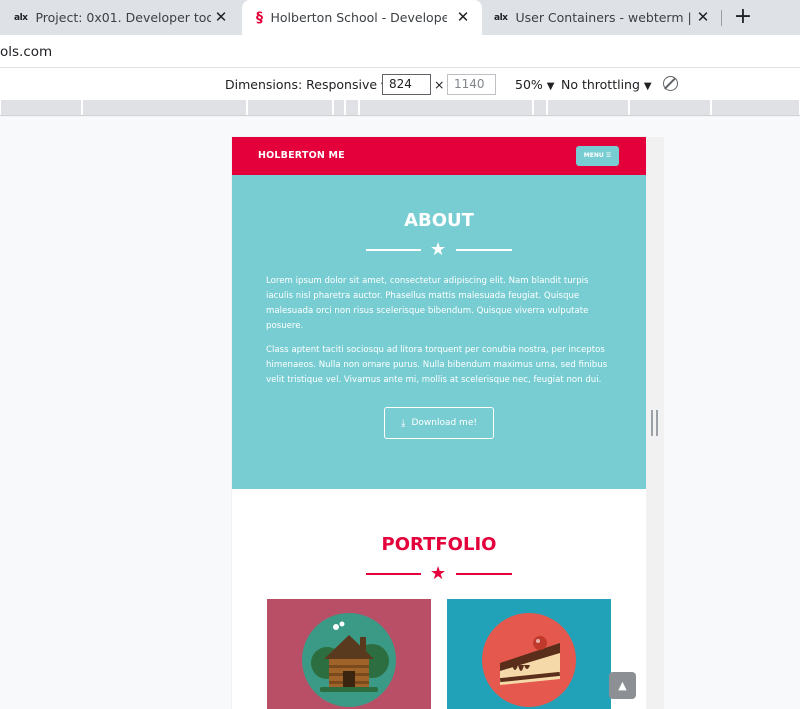 Image resolution: width=800 pixels, height=709 pixels. I want to click on cabin-icon, so click(349, 660).